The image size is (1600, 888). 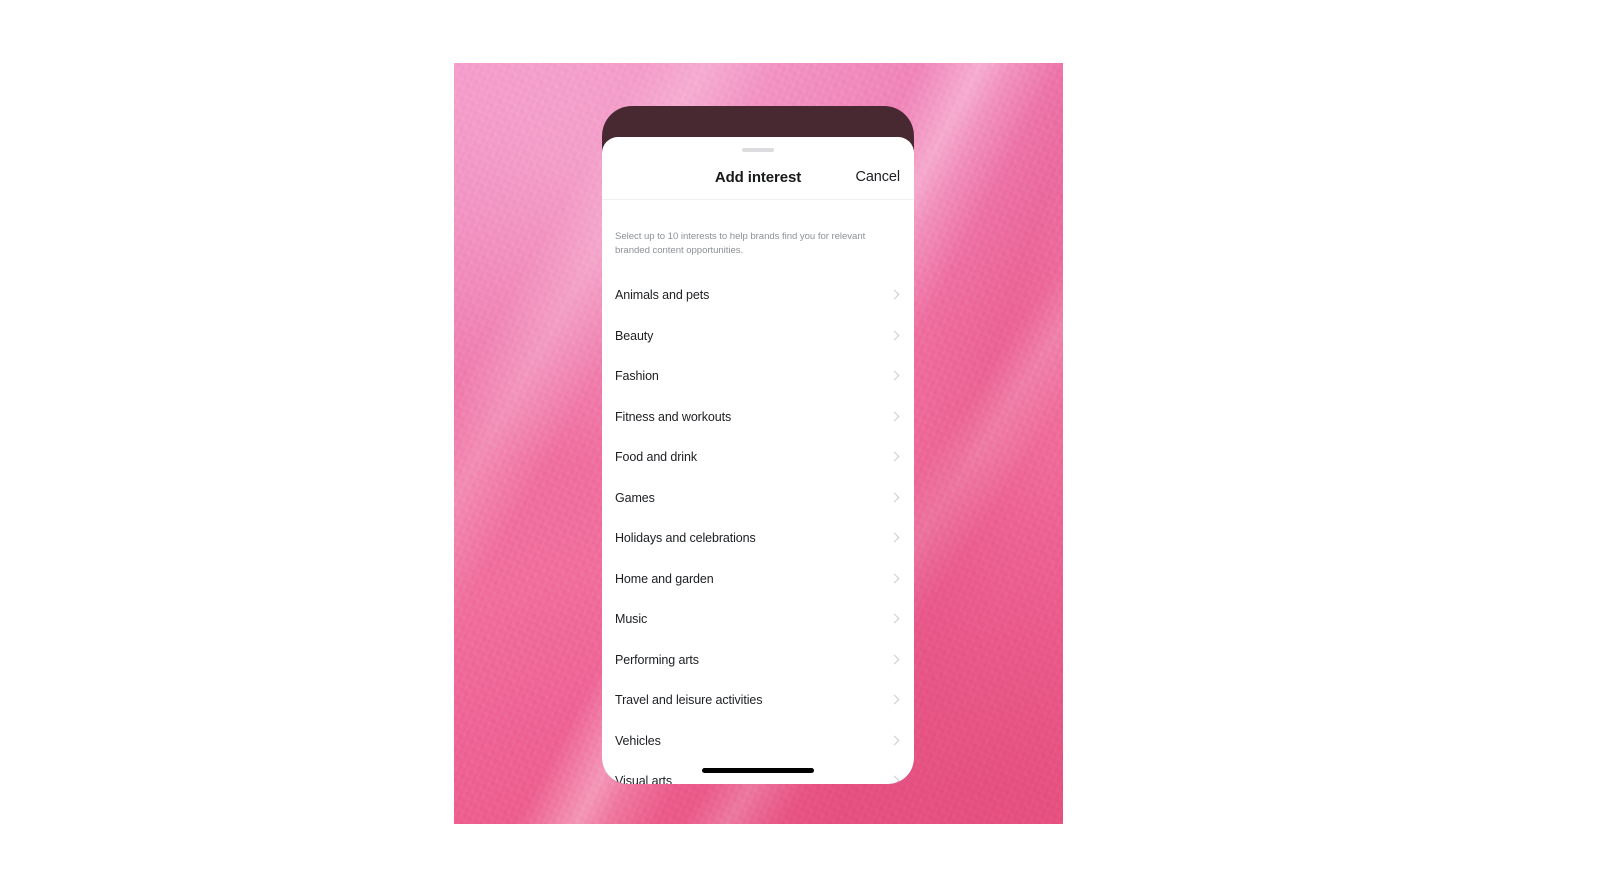 I want to click on list-item: Fashion, so click(x=758, y=376).